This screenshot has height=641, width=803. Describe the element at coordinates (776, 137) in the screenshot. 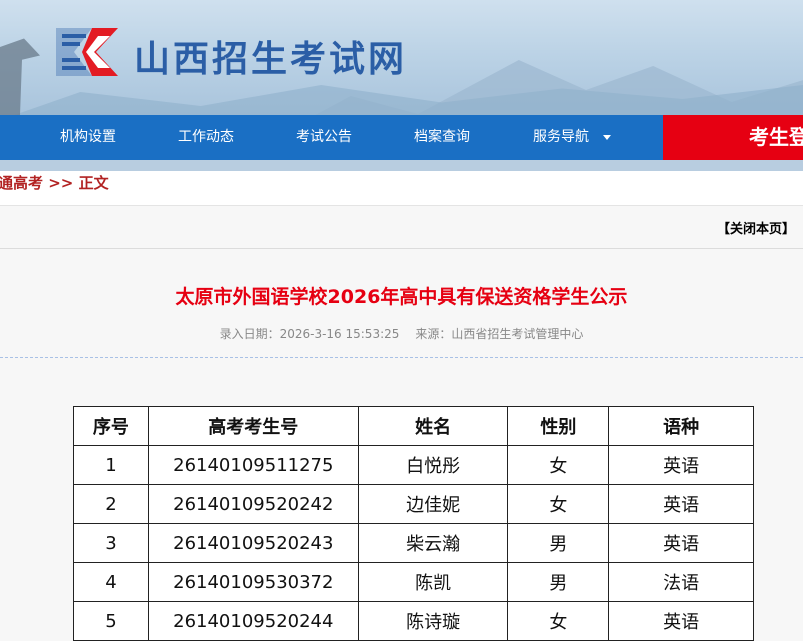

I see `candidate-login-label: 考生登` at that location.